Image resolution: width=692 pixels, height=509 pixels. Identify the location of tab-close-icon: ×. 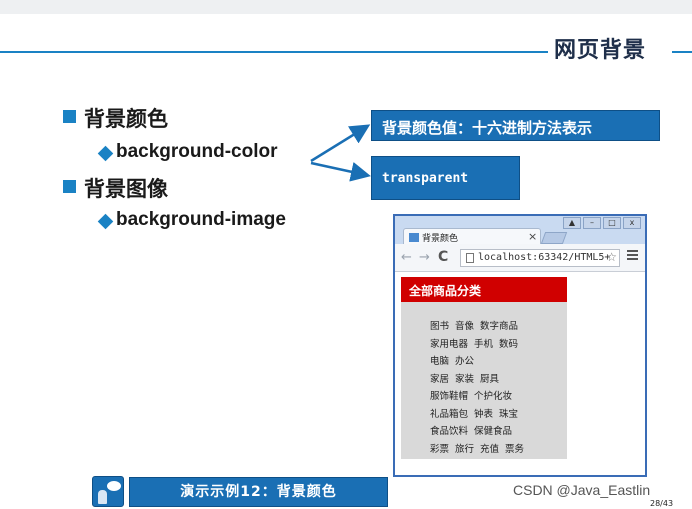
(532, 236).